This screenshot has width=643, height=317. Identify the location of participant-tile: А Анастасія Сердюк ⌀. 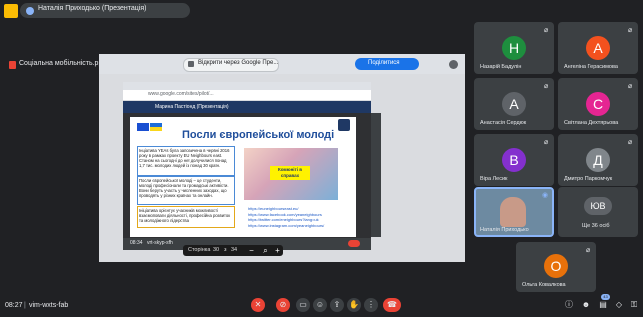
(514, 104).